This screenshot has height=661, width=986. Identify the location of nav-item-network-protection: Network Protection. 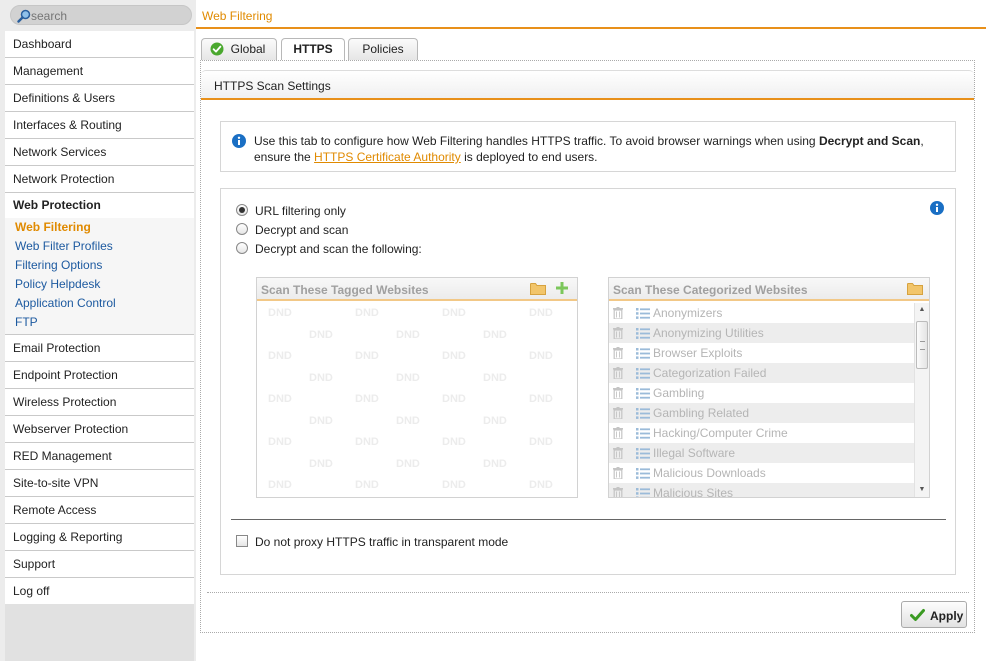
(99, 179).